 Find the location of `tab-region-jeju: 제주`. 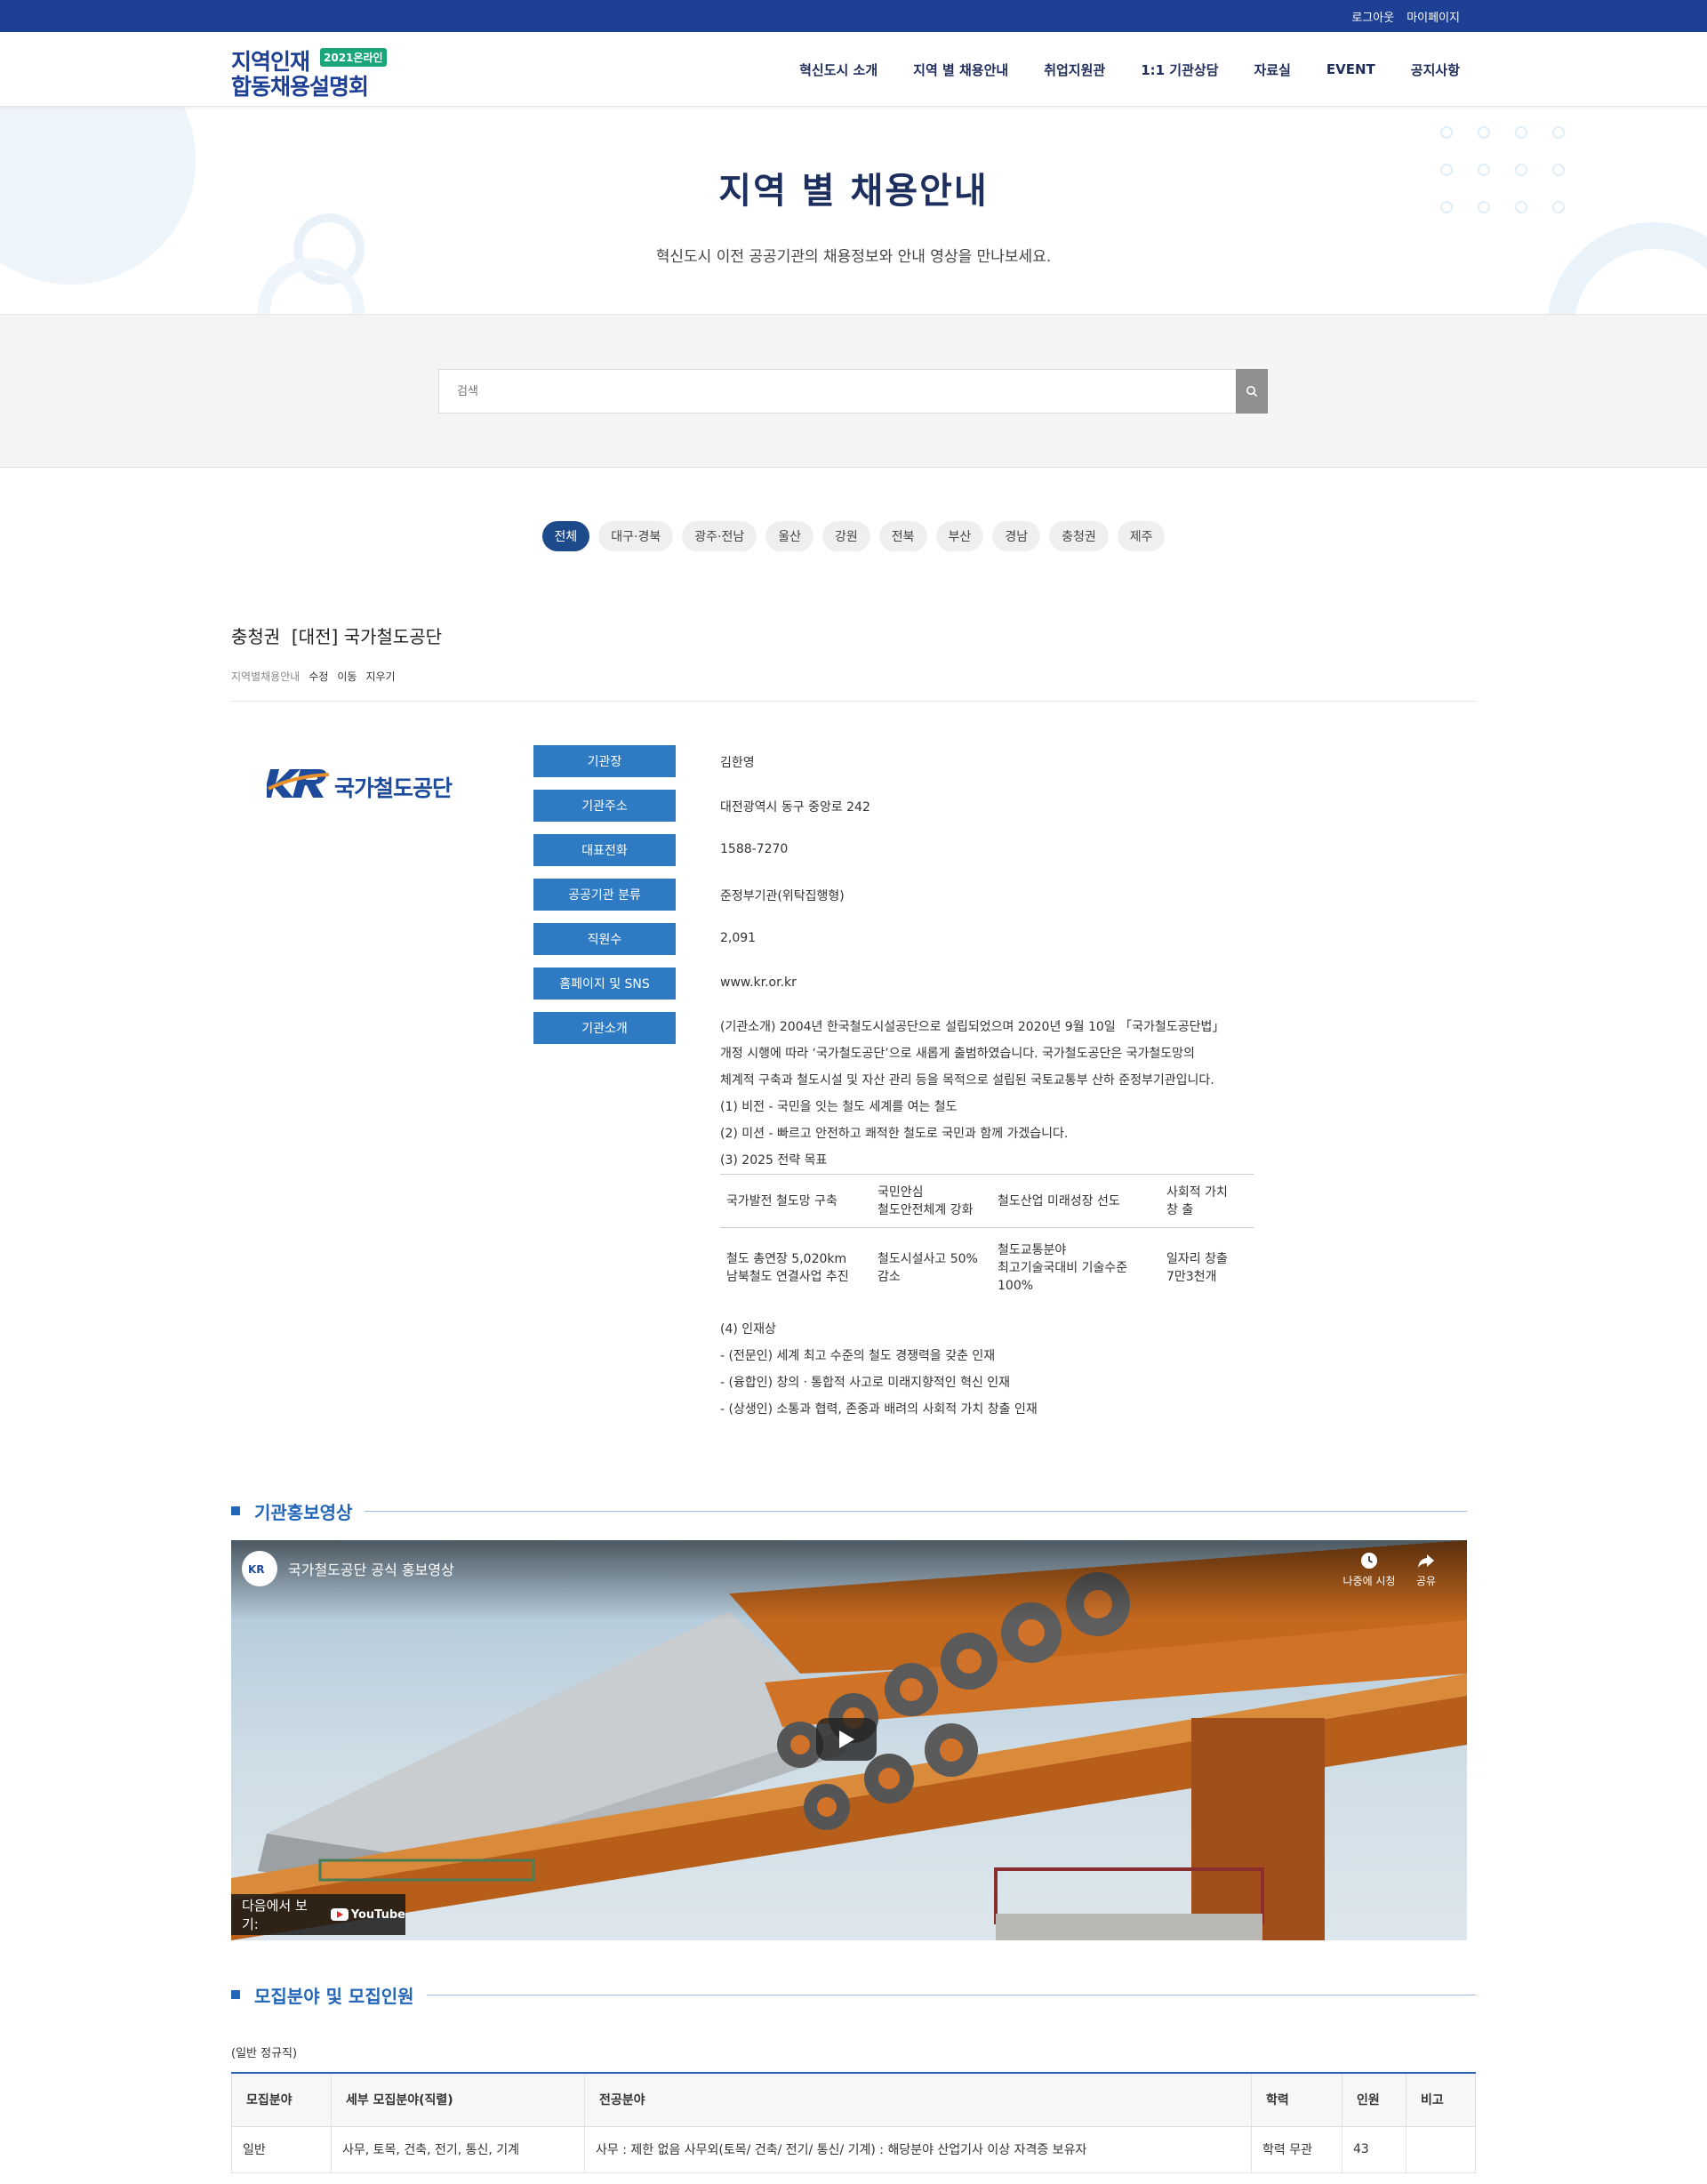

tab-region-jeju: 제주 is located at coordinates (1142, 536).